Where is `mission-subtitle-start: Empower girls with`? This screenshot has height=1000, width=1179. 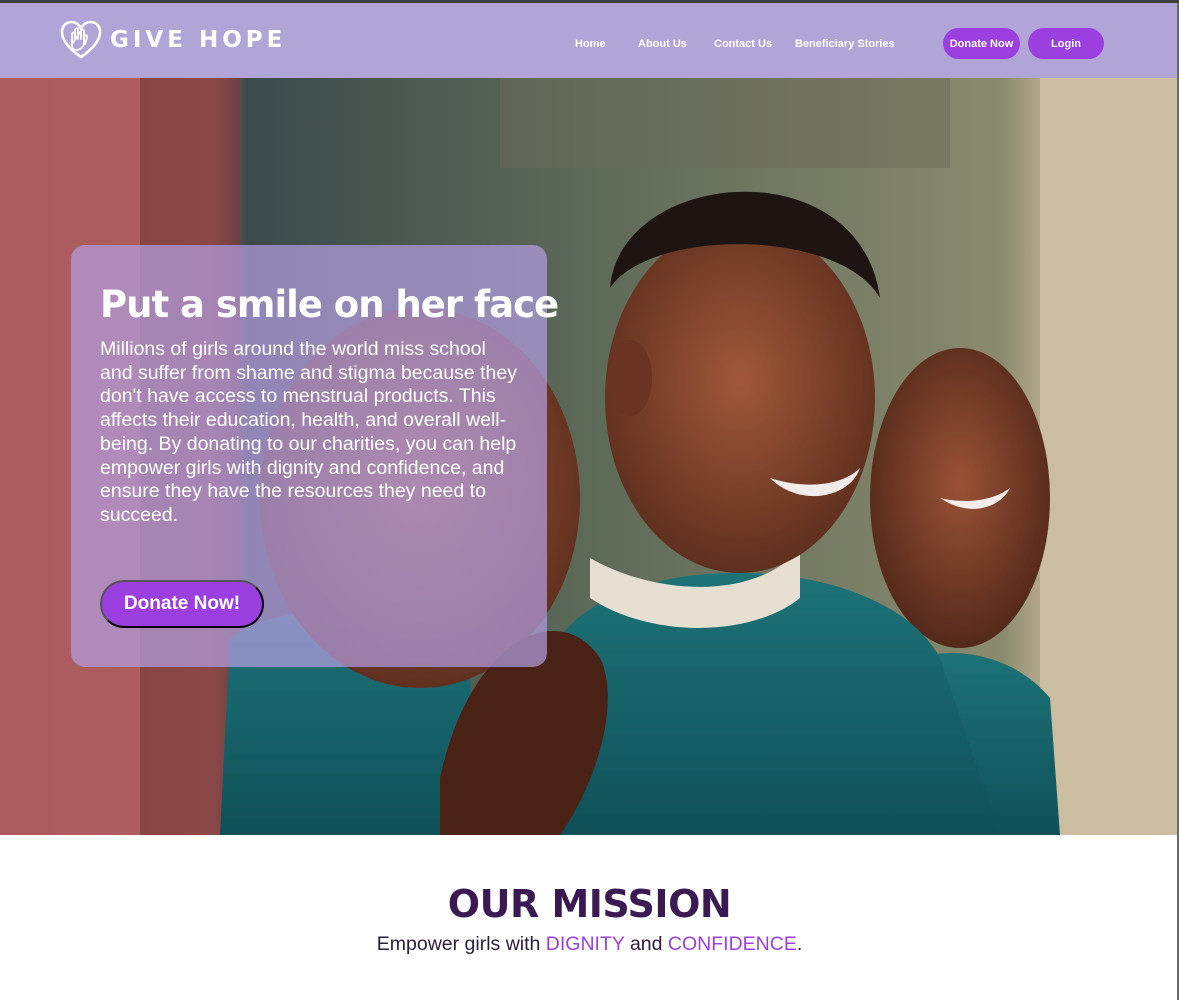 mission-subtitle-start: Empower girls with is located at coordinates (461, 944).